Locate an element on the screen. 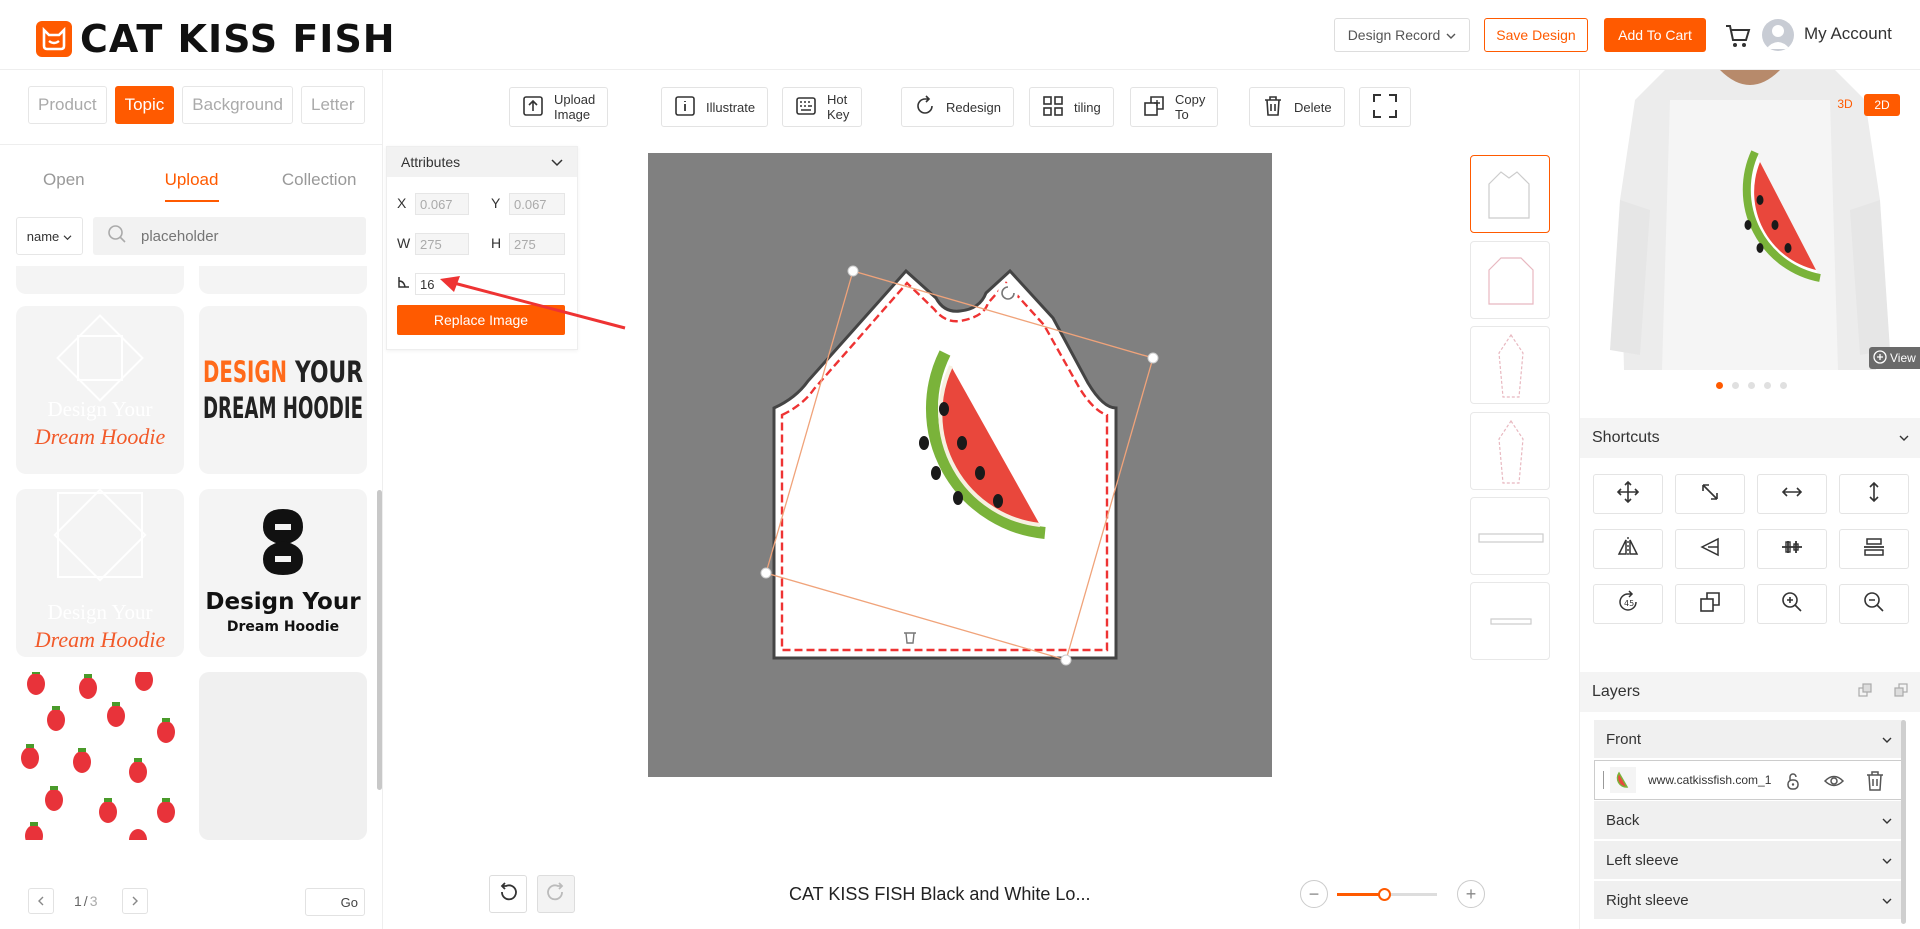 The height and width of the screenshot is (929, 1920). trash-icon is located at coordinates (1875, 783).